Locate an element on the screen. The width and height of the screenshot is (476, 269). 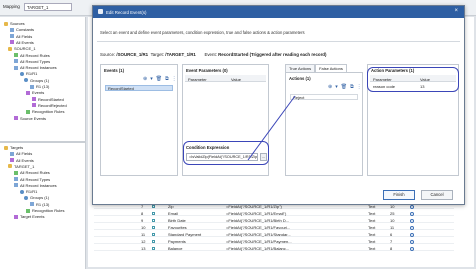
event-item: RecordStarted is located at coordinates (139, 88).